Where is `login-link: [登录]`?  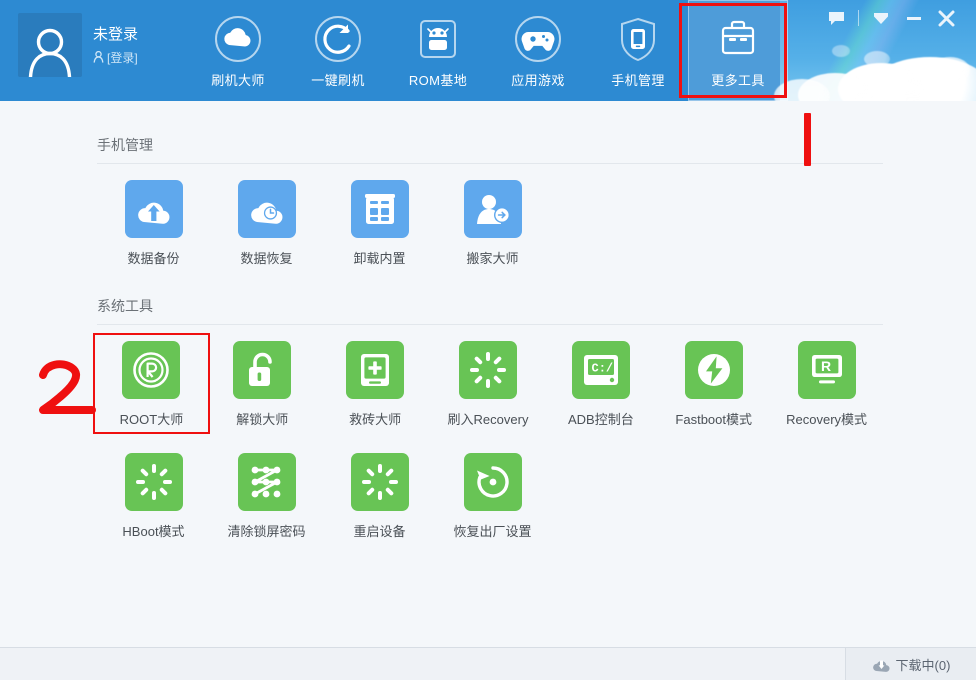 login-link: [登录] is located at coordinates (122, 57).